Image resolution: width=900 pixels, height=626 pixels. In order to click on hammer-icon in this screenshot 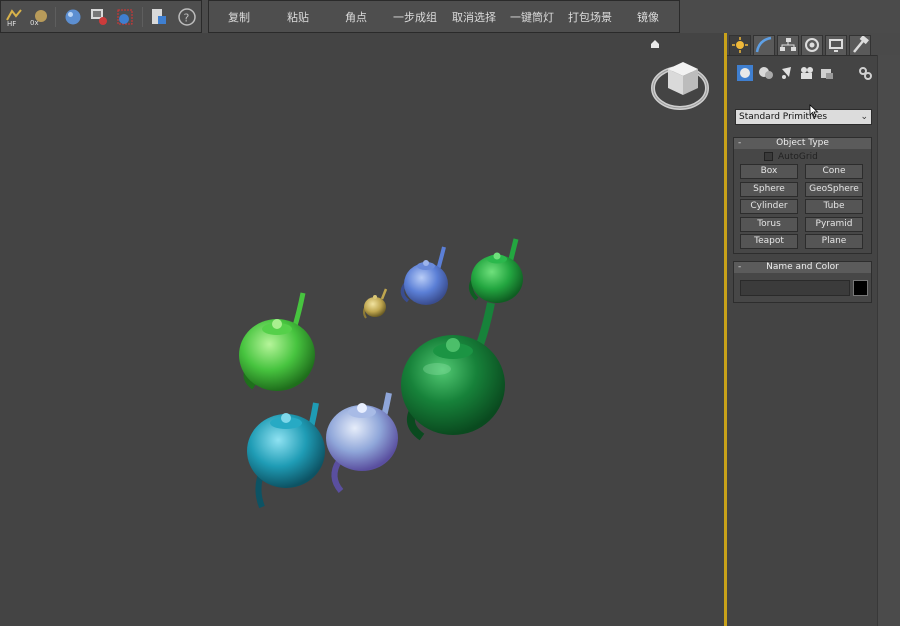, I will do `click(861, 44)`.